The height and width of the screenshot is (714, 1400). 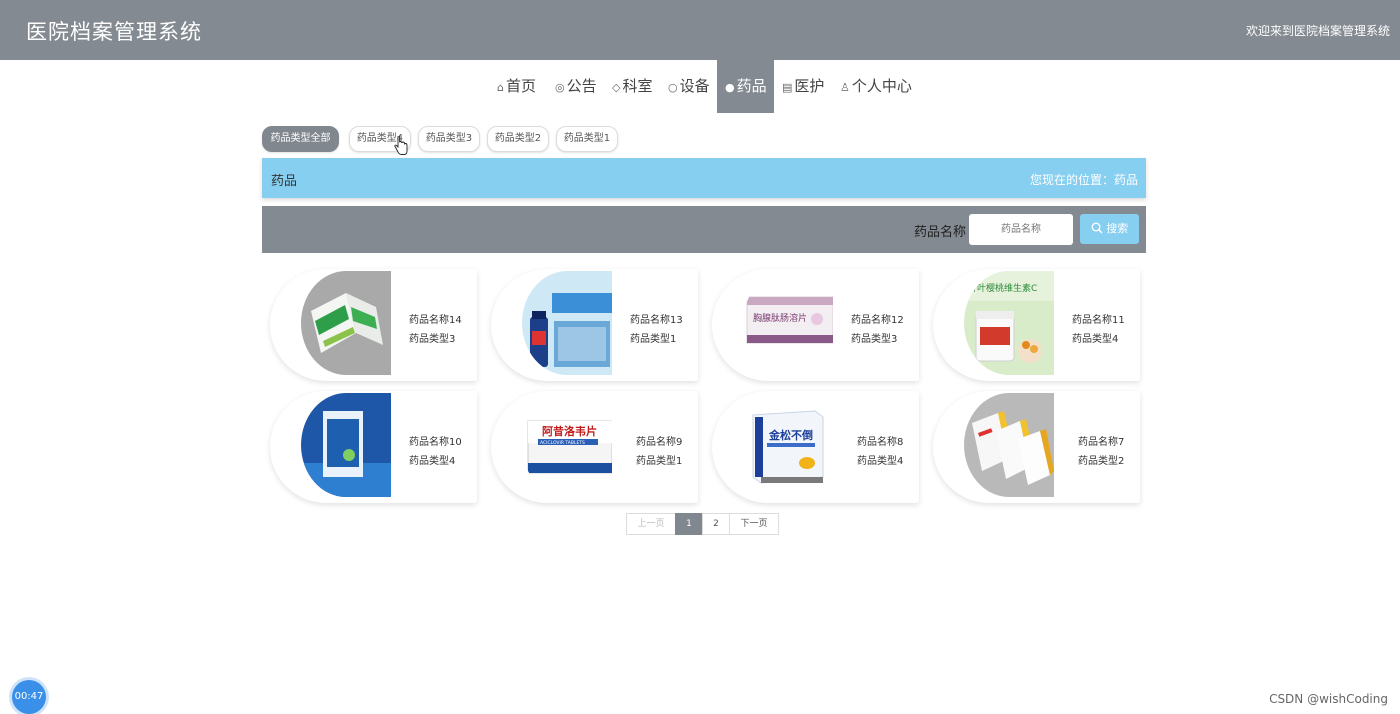 I want to click on type-filter-all: 药品类型全部, so click(x=300, y=139).